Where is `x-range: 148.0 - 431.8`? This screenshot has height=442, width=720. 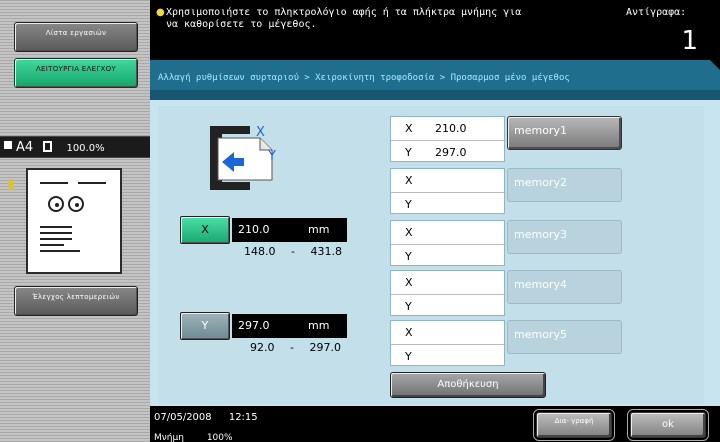
x-range: 148.0 - 431.8 is located at coordinates (293, 251).